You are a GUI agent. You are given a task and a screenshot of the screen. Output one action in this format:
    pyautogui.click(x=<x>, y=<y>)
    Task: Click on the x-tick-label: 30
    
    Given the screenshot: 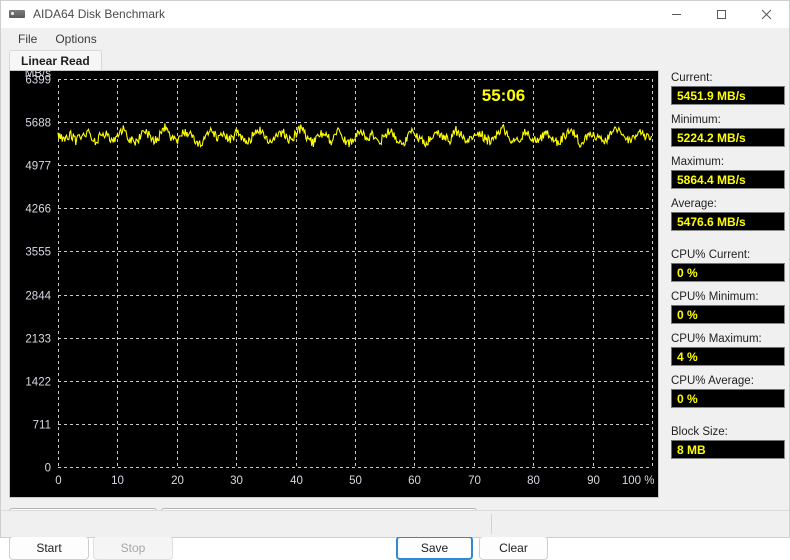 What is the action you would take?
    pyautogui.click(x=236, y=481)
    